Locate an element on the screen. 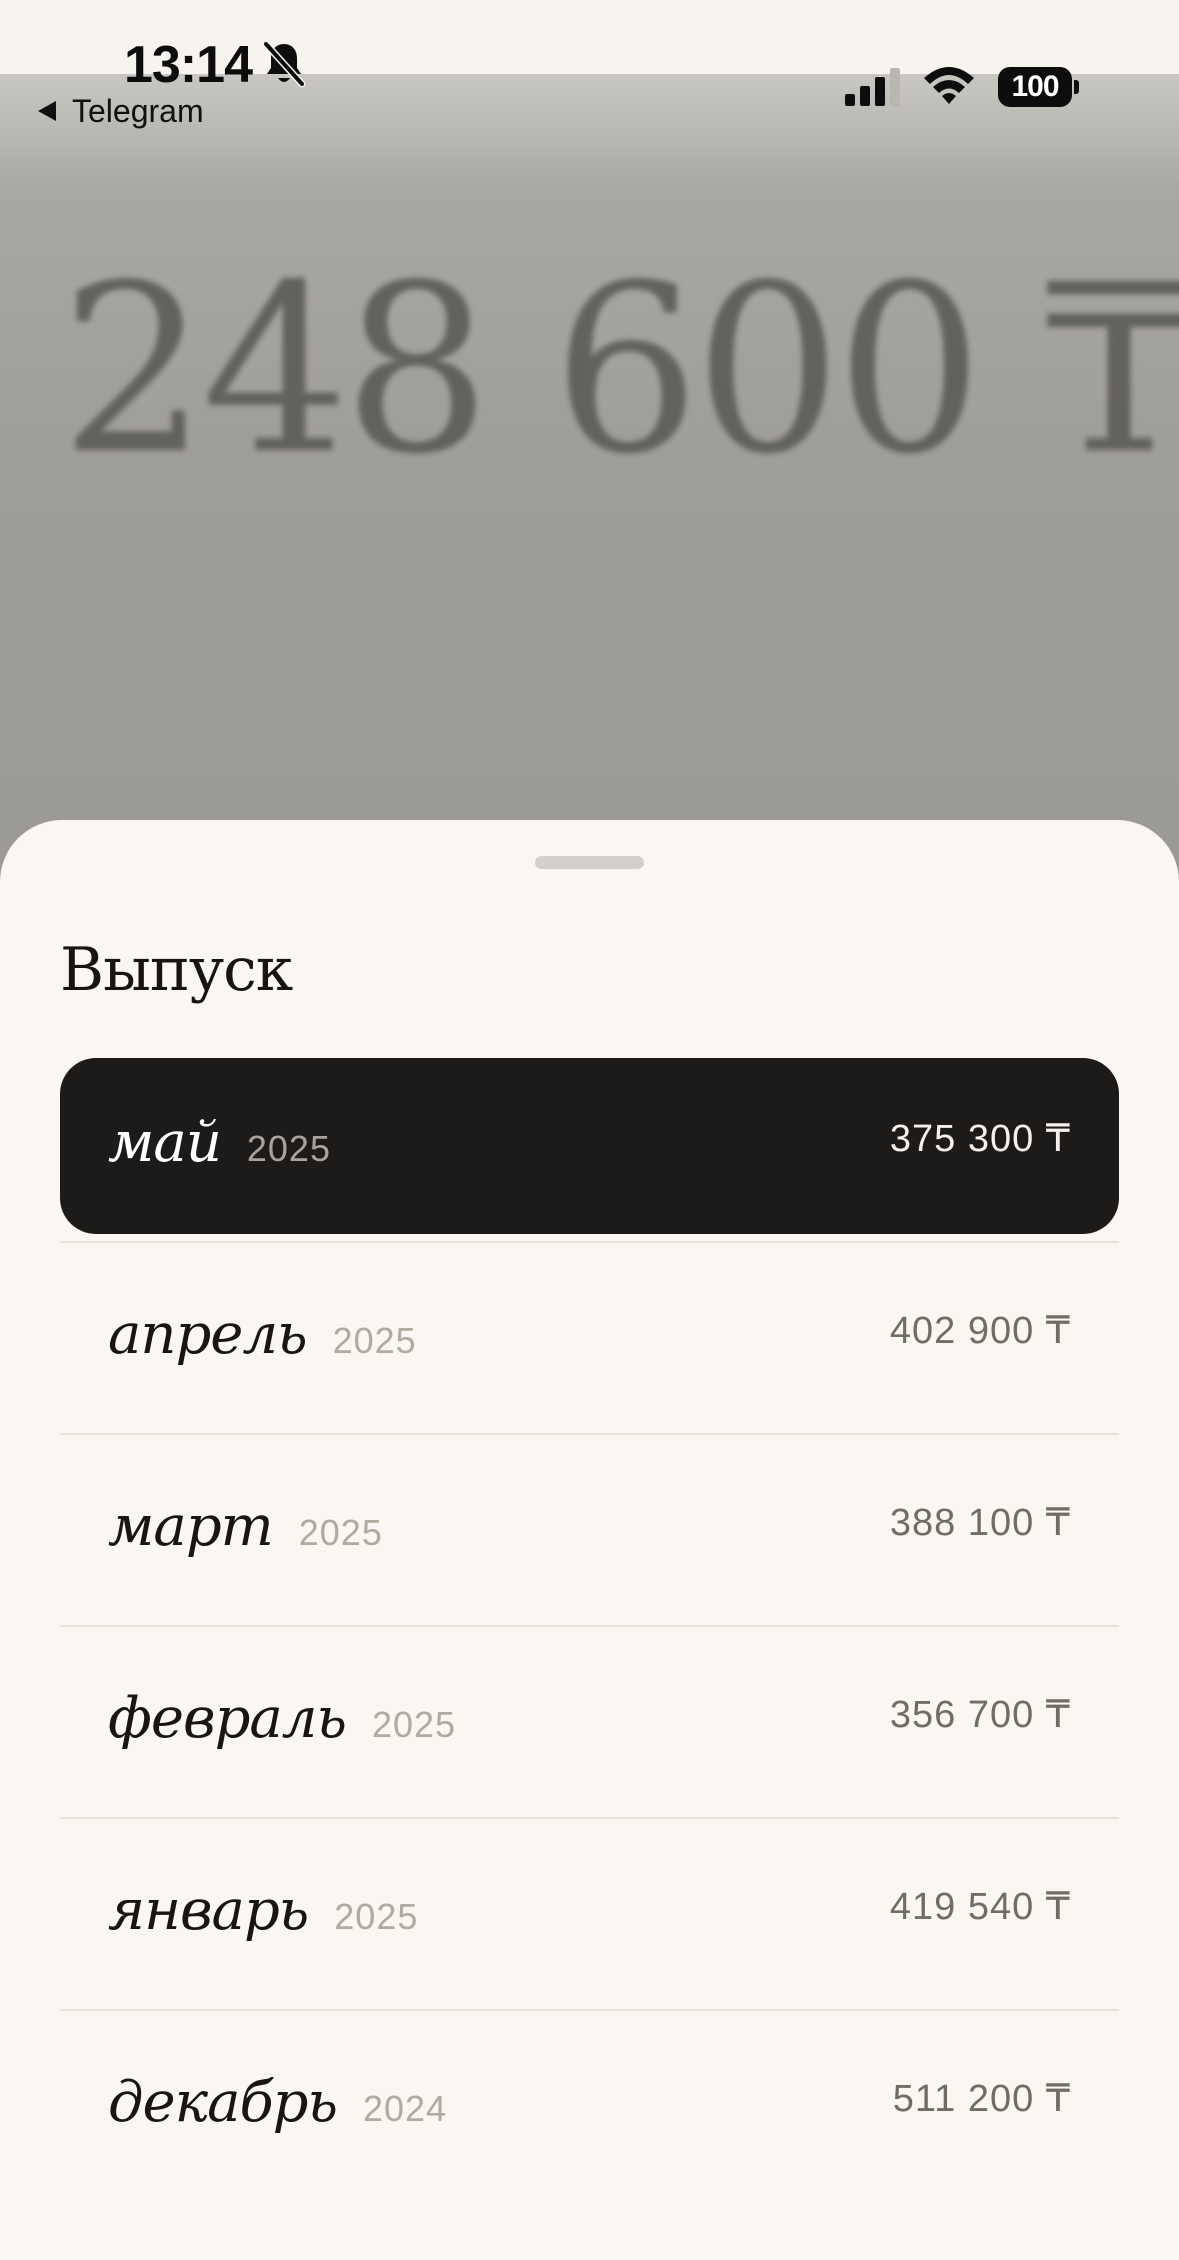  battery-cap is located at coordinates (1076, 87).